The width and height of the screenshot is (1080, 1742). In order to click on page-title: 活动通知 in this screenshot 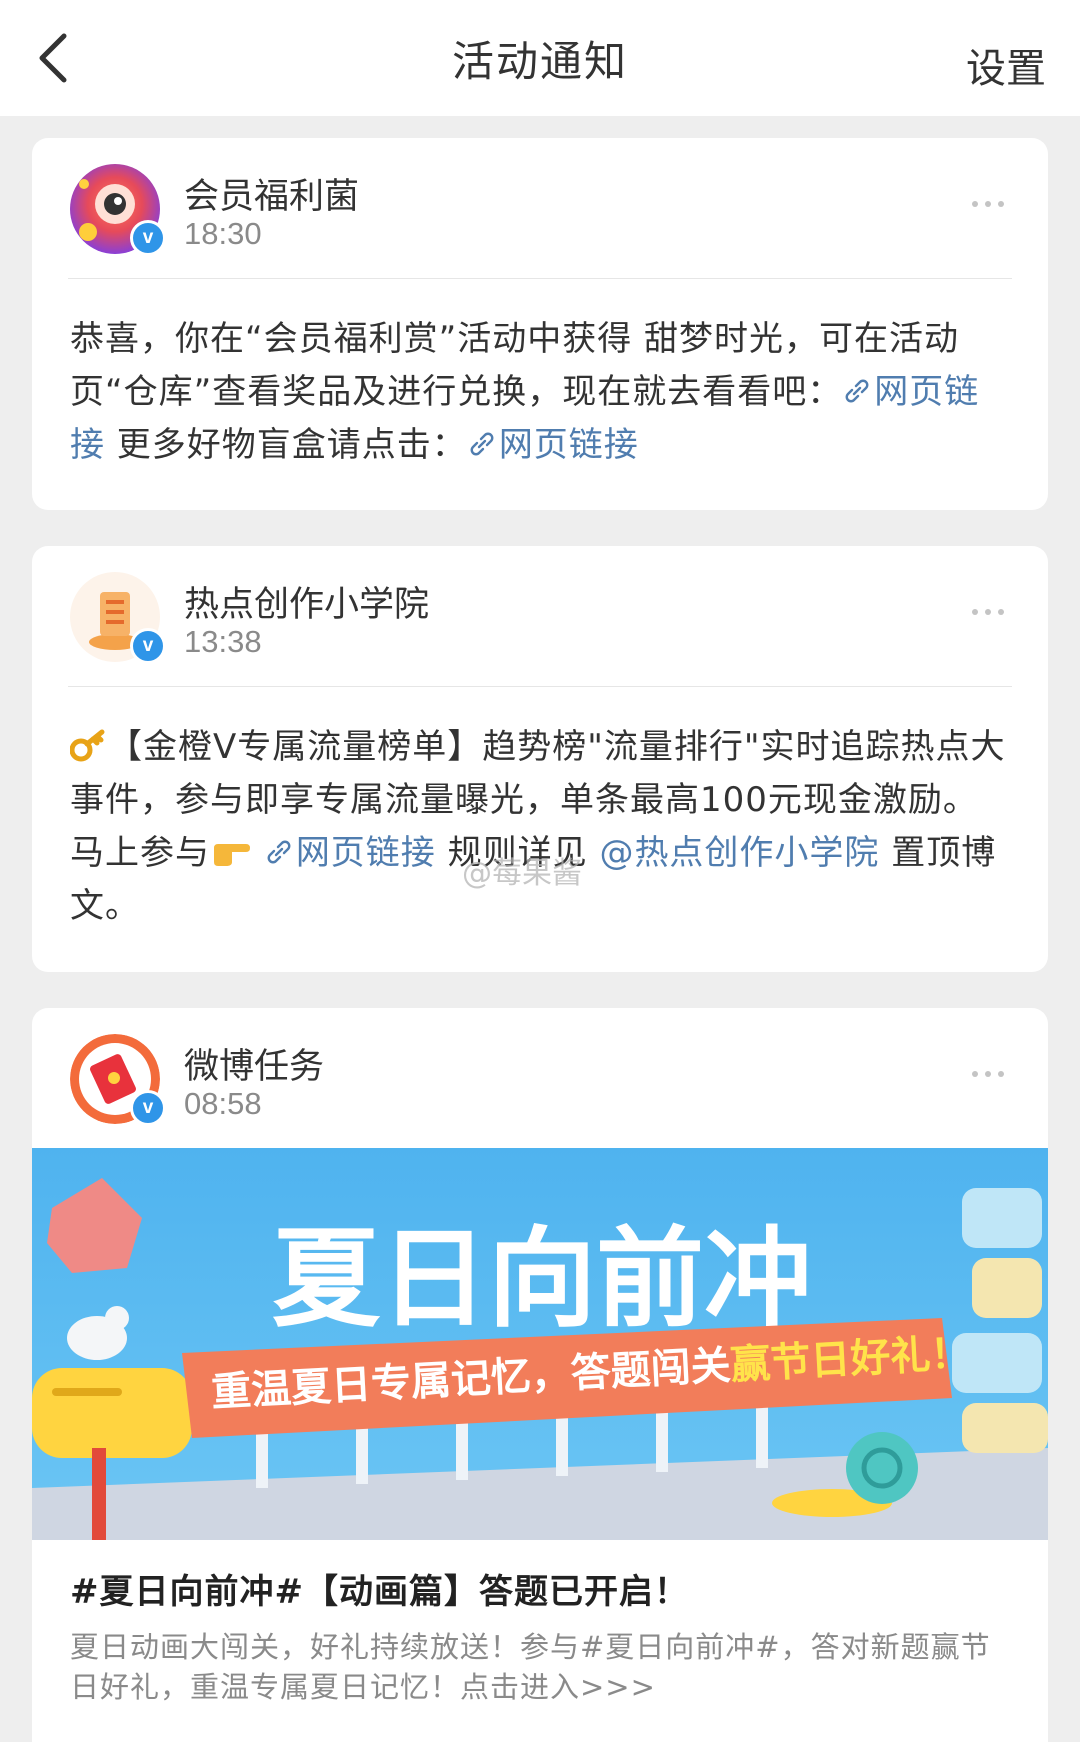, I will do `click(539, 61)`.